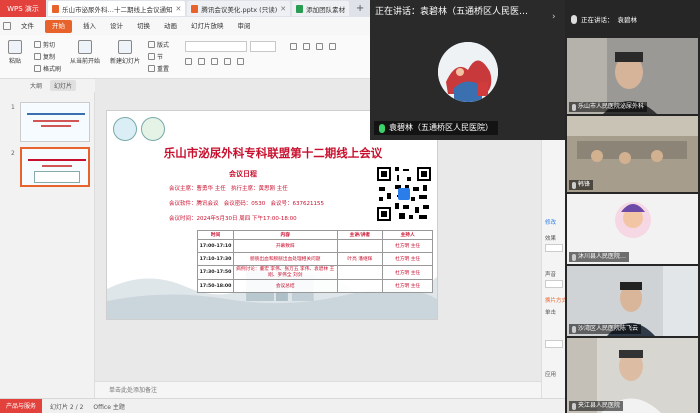 The image size is (700, 413). What do you see at coordinates (332, 46) in the screenshot?
I see `align-center-icon` at bounding box center [332, 46].